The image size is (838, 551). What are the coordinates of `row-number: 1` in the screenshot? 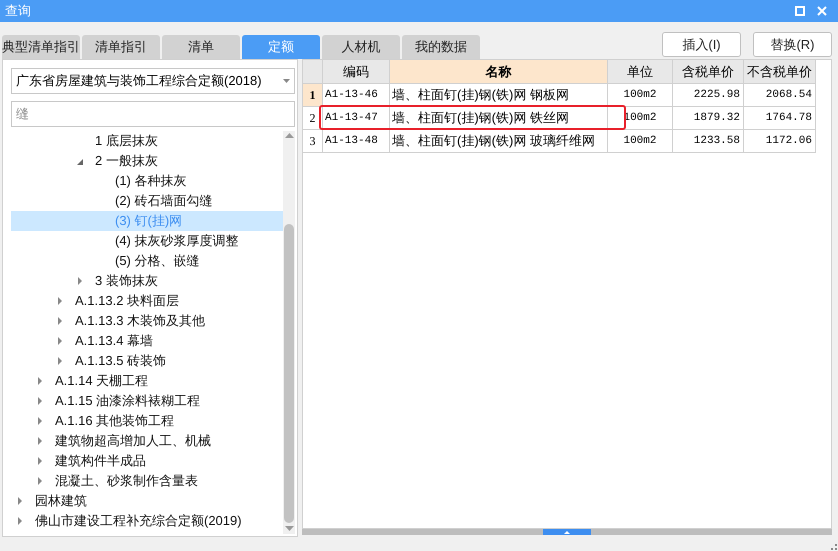 It's located at (313, 95).